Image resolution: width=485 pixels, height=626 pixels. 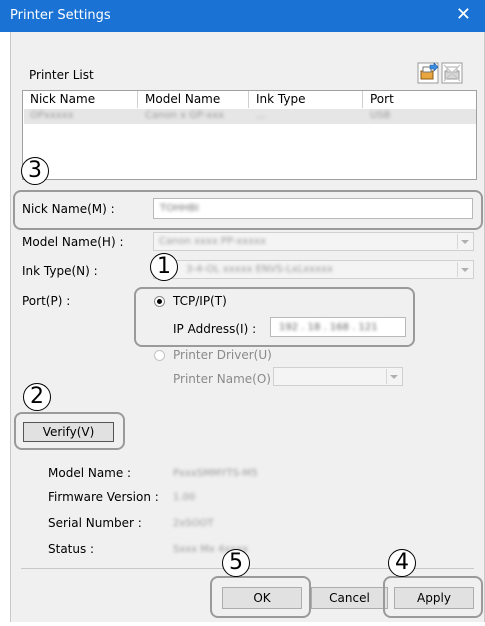 I want to click on printer-delete-icon, so click(x=452, y=73).